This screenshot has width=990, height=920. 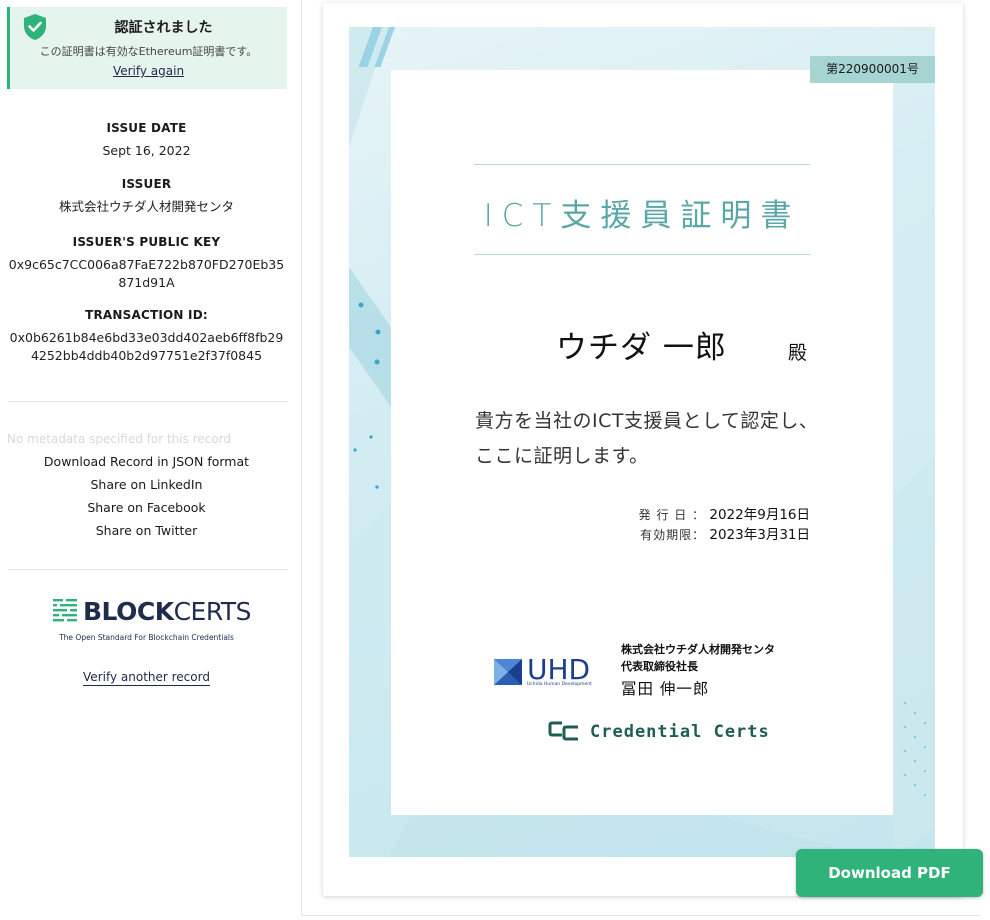 What do you see at coordinates (163, 28) in the screenshot?
I see `status-title: 認証されました` at bounding box center [163, 28].